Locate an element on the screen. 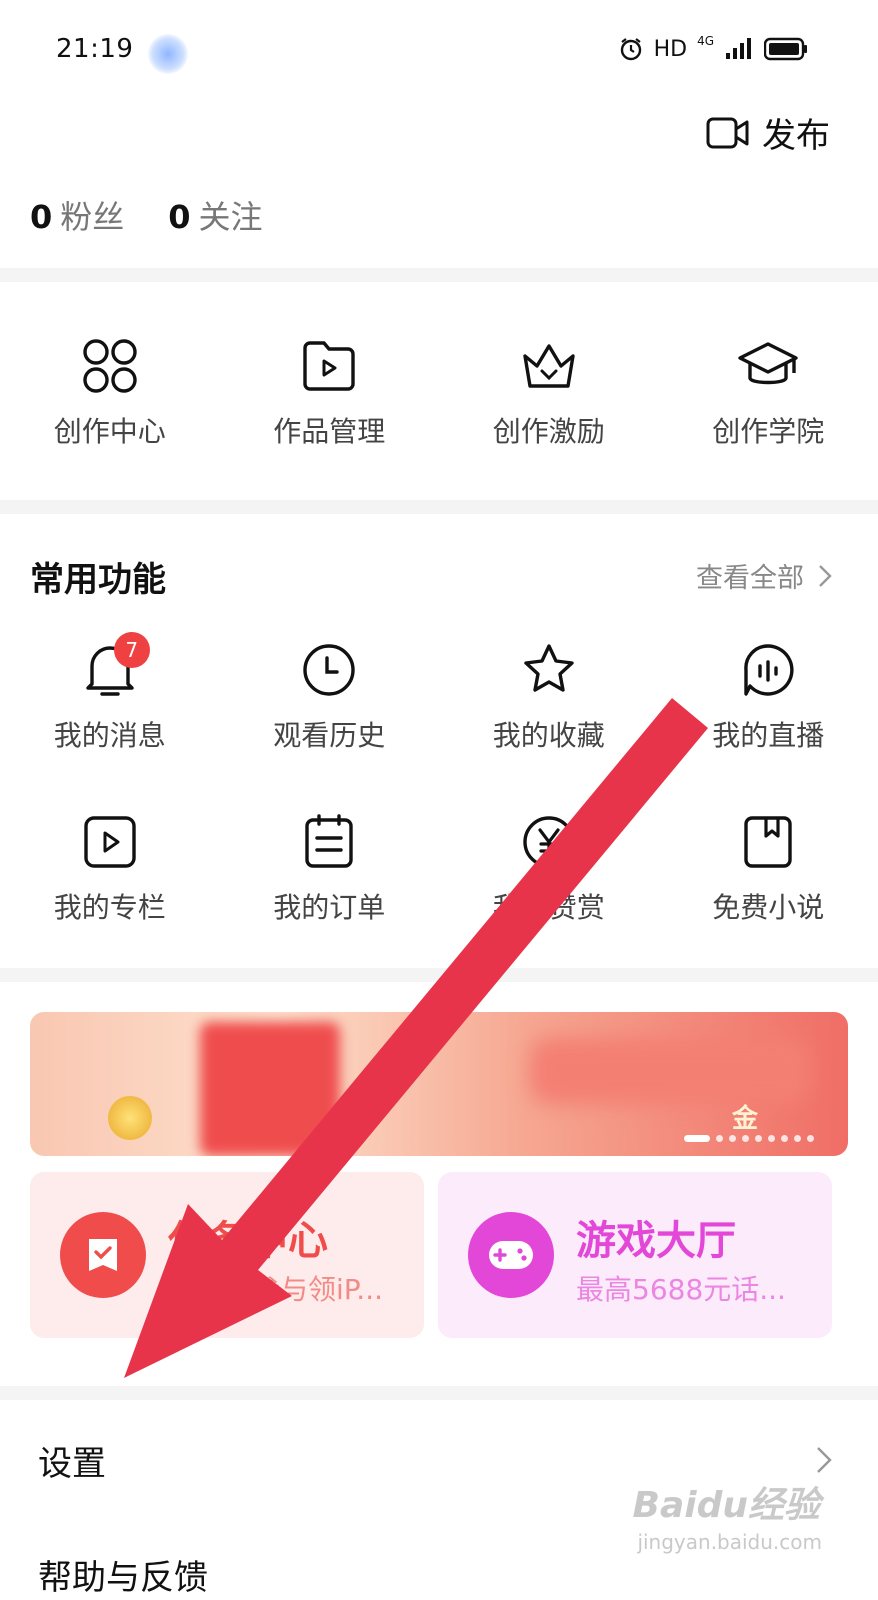  grid-icon is located at coordinates (110, 366).